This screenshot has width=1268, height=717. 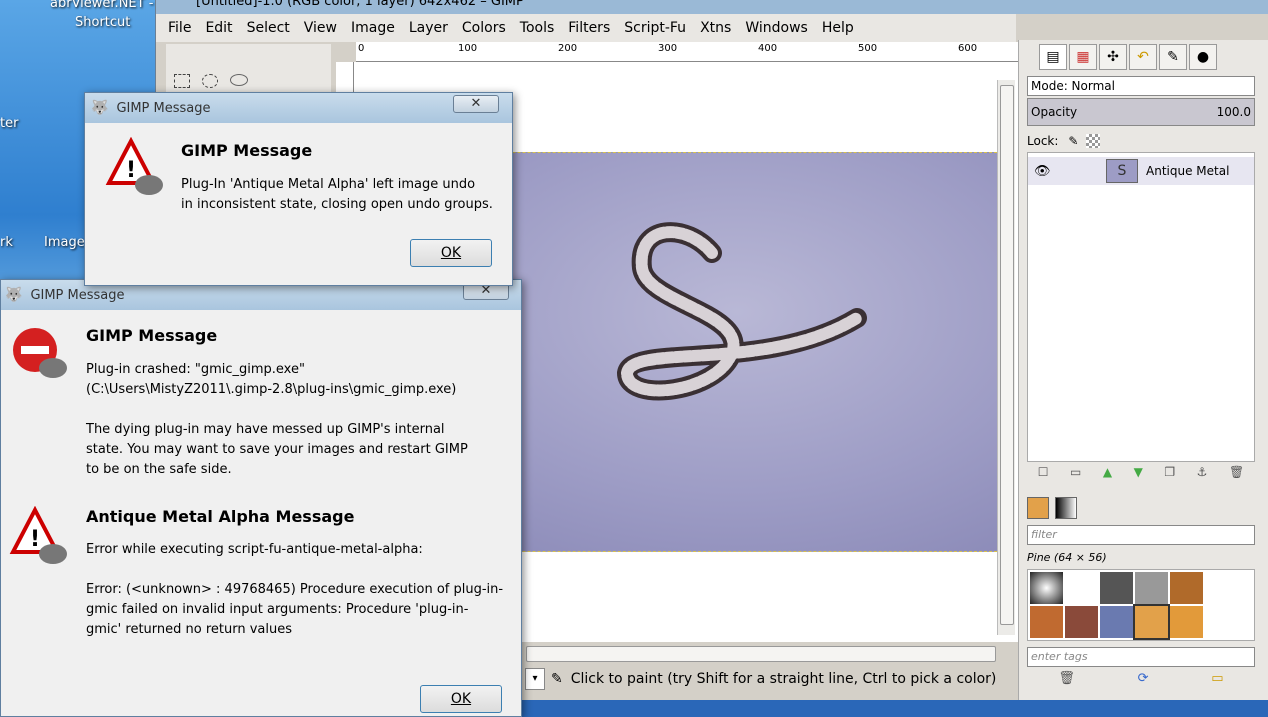 I want to click on menu-file: File, so click(x=179, y=28).